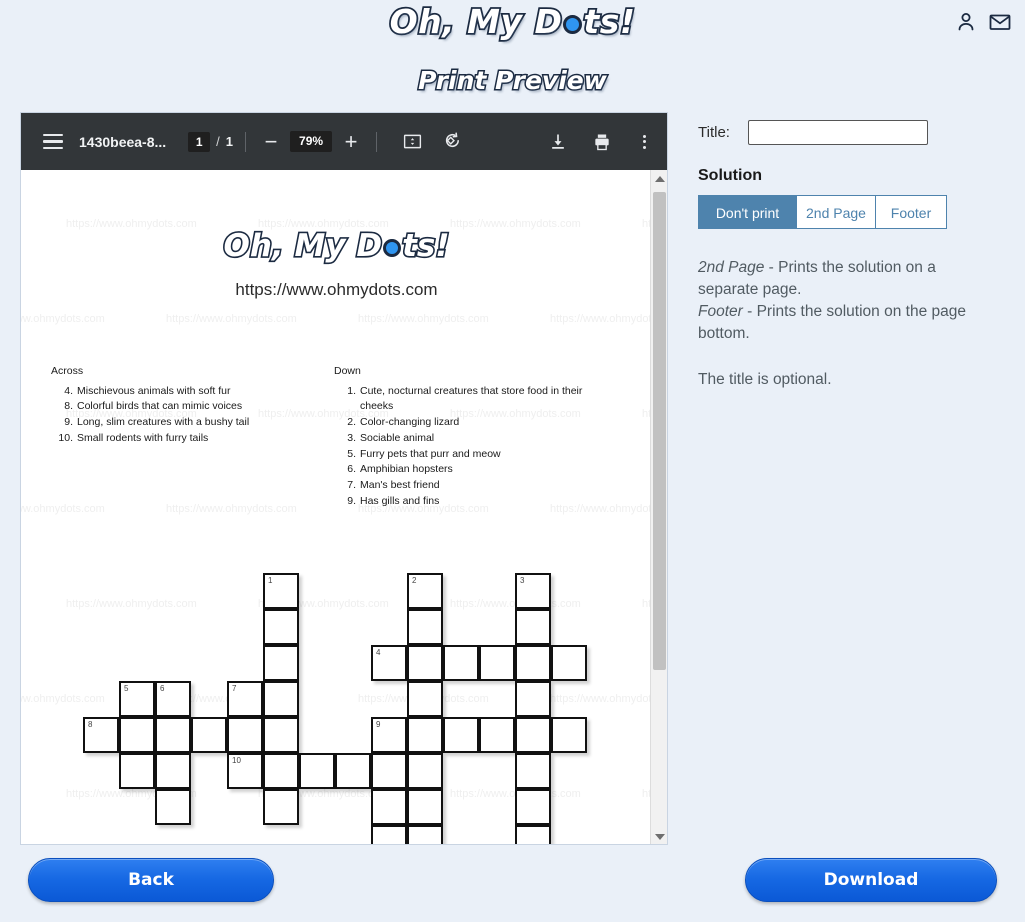 The width and height of the screenshot is (1025, 922). Describe the element at coordinates (389, 735) in the screenshot. I see `crossword-cell: 9` at that location.